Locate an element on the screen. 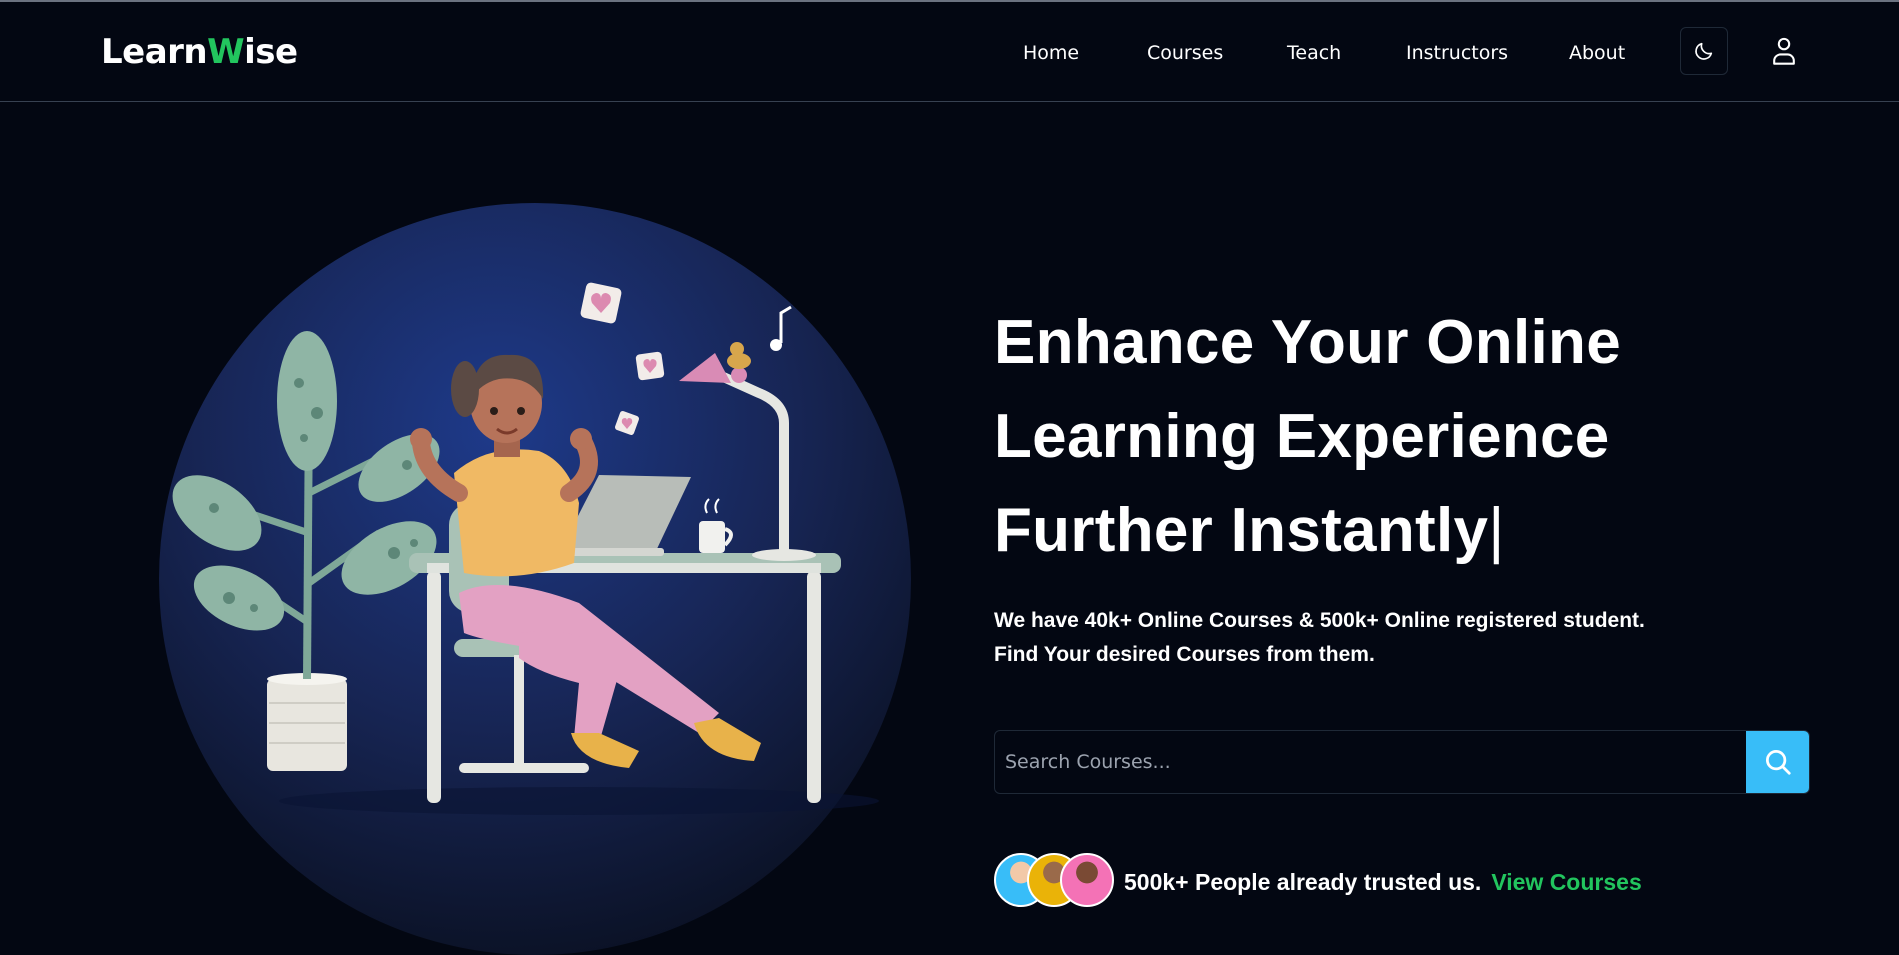 The height and width of the screenshot is (955, 1899). course-search-bar is located at coordinates (1402, 762).